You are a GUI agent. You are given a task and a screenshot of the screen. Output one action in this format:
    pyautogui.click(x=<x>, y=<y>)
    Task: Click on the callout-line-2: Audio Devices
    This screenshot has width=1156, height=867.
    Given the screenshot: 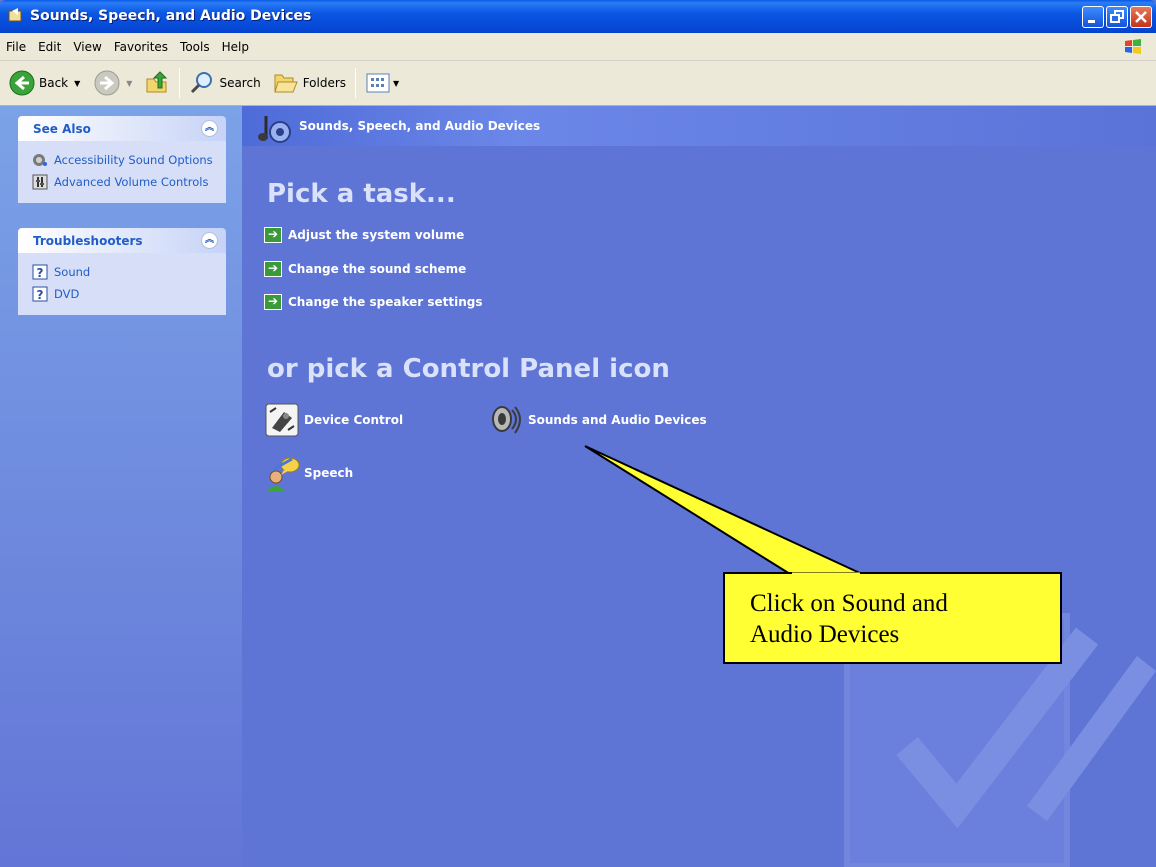 What is the action you would take?
    pyautogui.click(x=825, y=634)
    